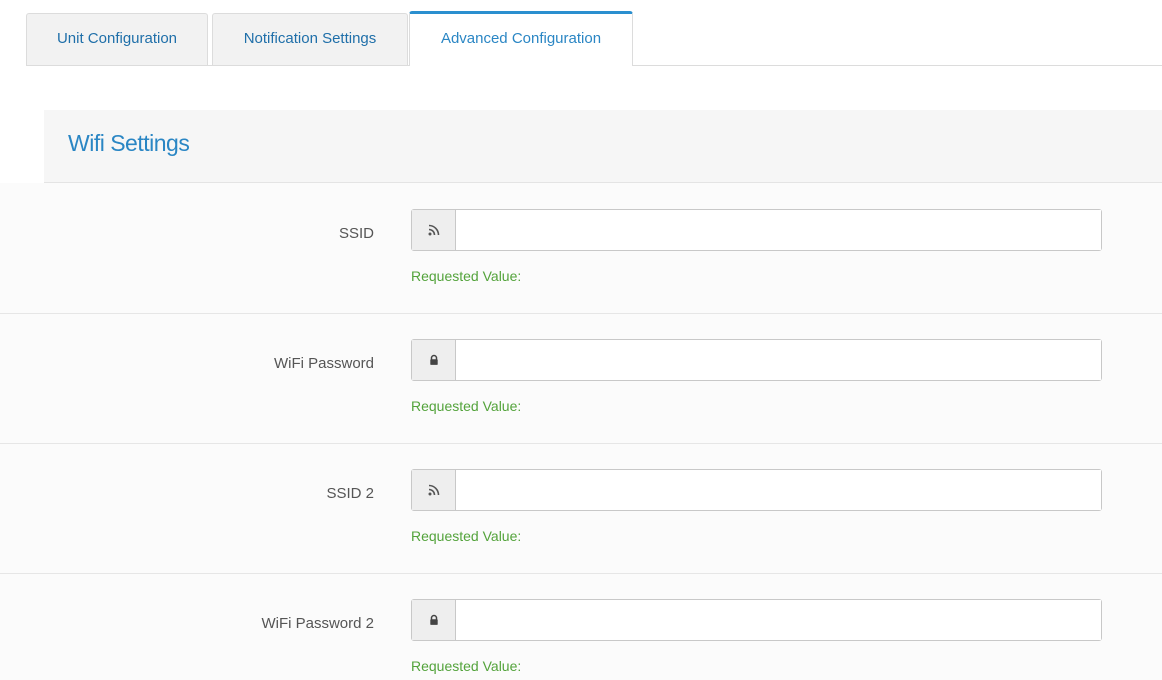 The height and width of the screenshot is (680, 1162). What do you see at coordinates (323, 363) in the screenshot?
I see `wifi-password-label: WiFi Password` at bounding box center [323, 363].